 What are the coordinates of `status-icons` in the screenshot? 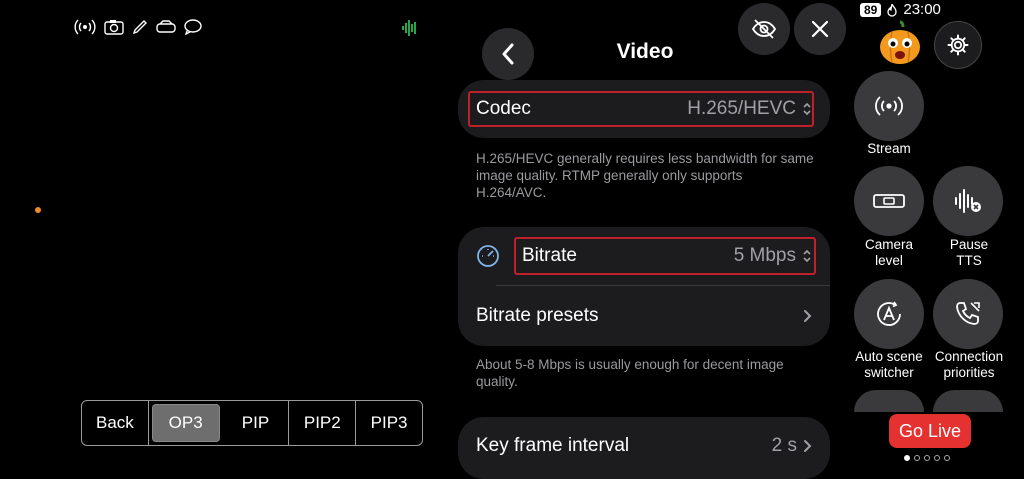 It's located at (138, 27).